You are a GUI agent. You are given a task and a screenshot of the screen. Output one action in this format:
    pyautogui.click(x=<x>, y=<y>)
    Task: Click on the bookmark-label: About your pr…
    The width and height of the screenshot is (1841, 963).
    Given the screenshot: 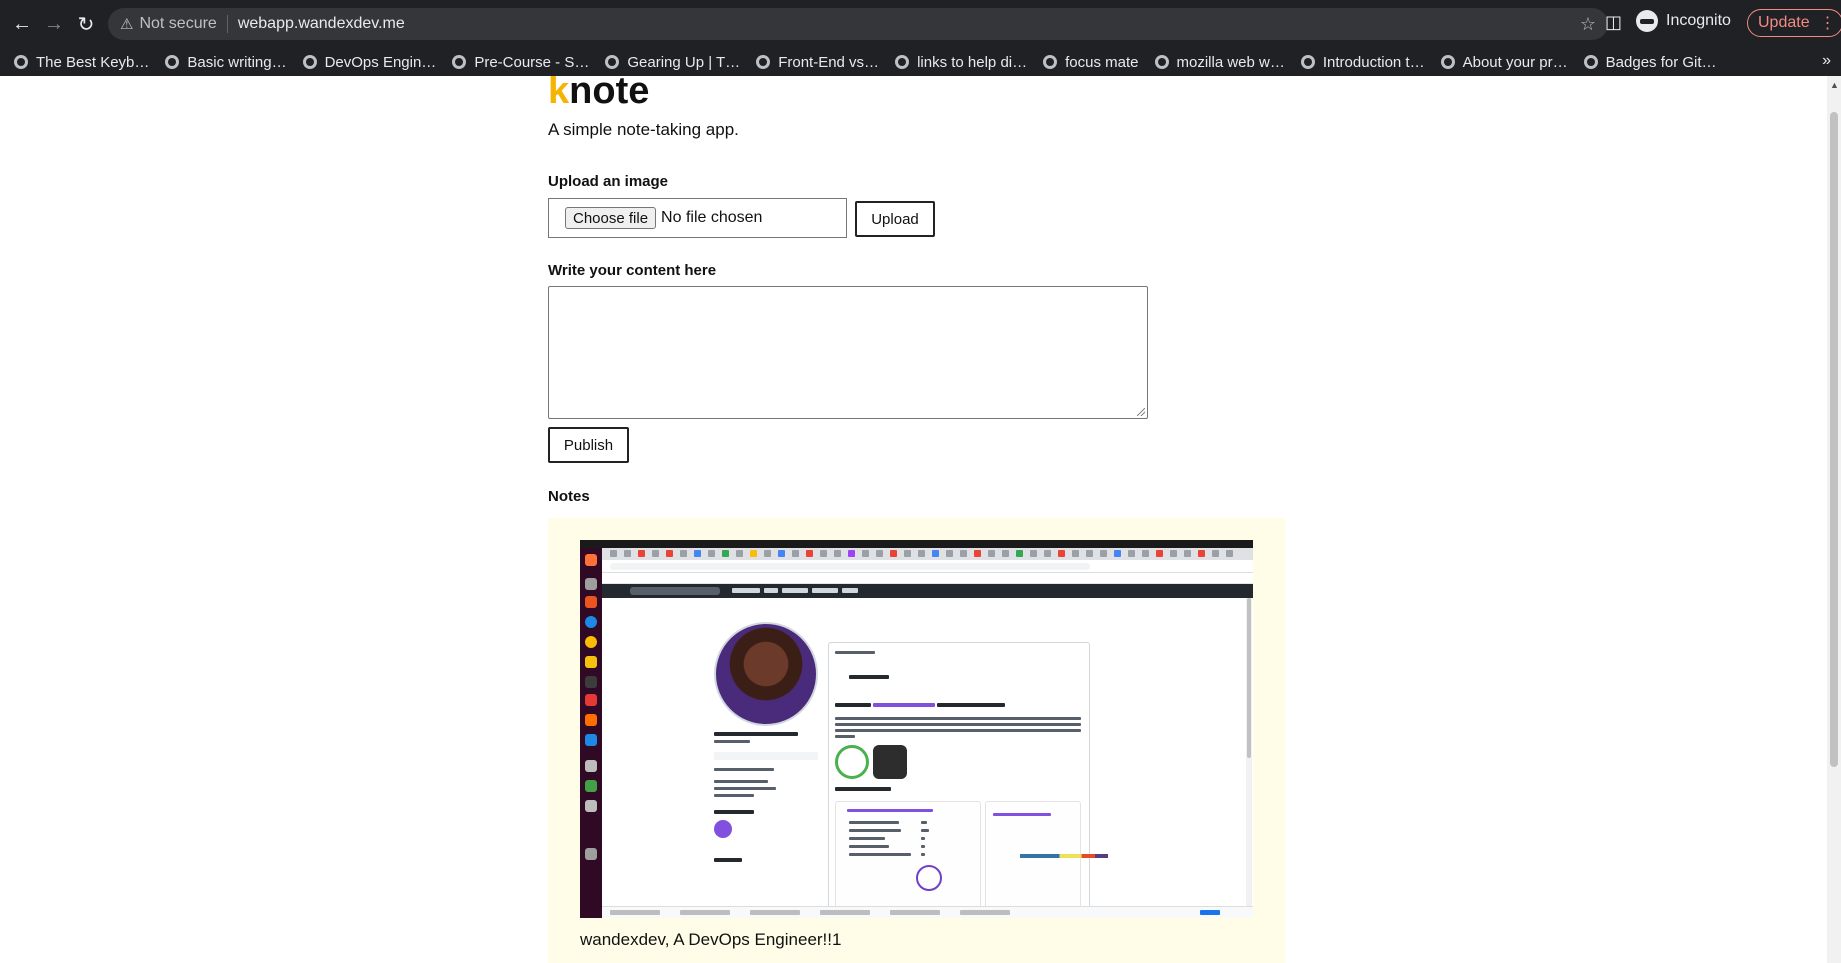 What is the action you would take?
    pyautogui.click(x=1515, y=62)
    